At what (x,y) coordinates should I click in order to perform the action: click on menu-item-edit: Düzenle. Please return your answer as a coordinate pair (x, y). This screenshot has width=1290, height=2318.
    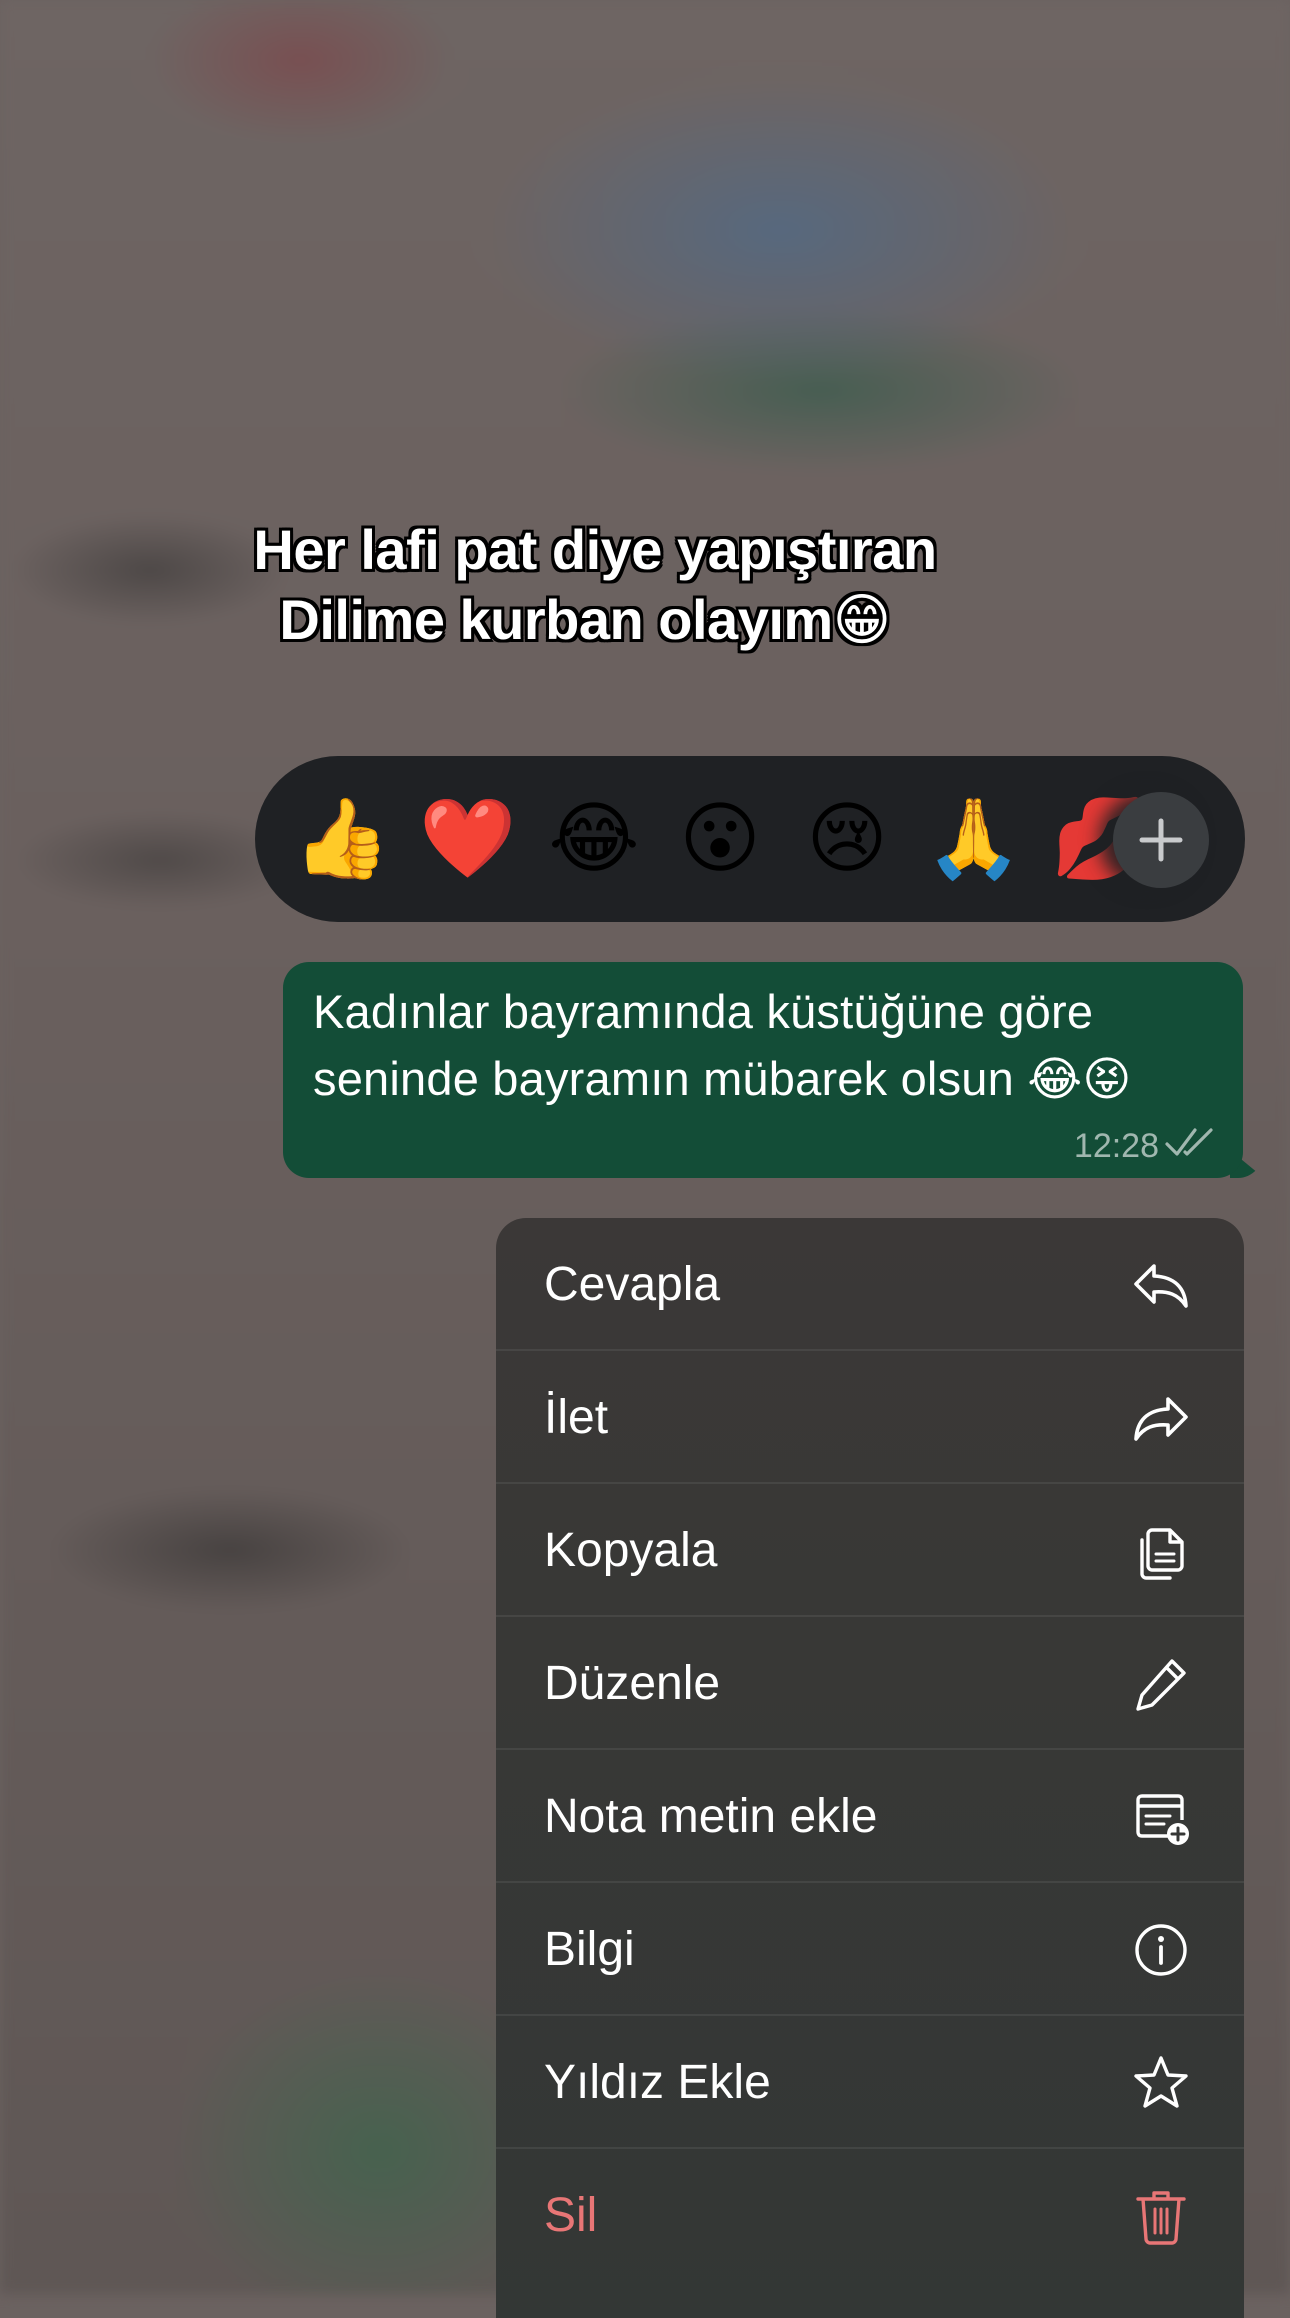
    Looking at the image, I should click on (870, 1683).